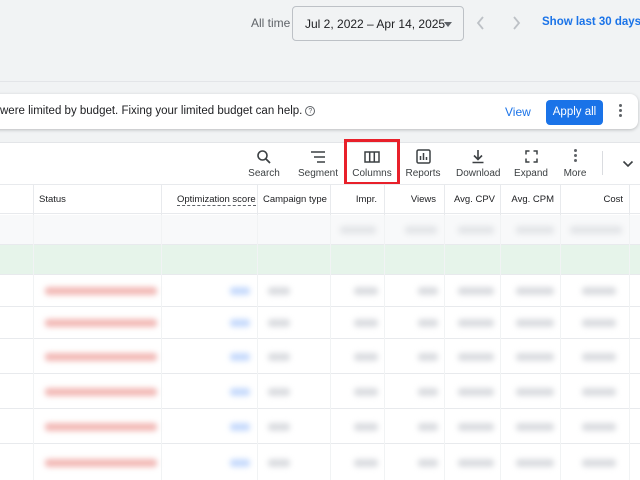 The image size is (640, 480). What do you see at coordinates (271, 23) in the screenshot?
I see `date-range-label: All time` at bounding box center [271, 23].